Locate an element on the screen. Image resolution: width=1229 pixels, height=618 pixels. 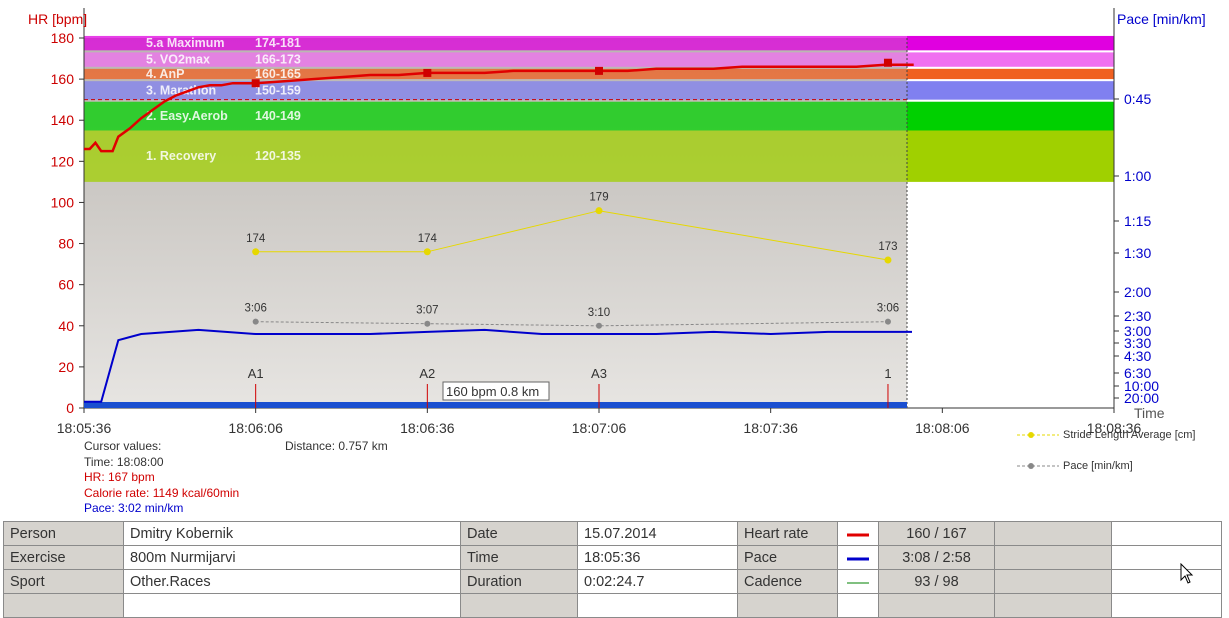
summary-row is located at coordinates (612, 605).